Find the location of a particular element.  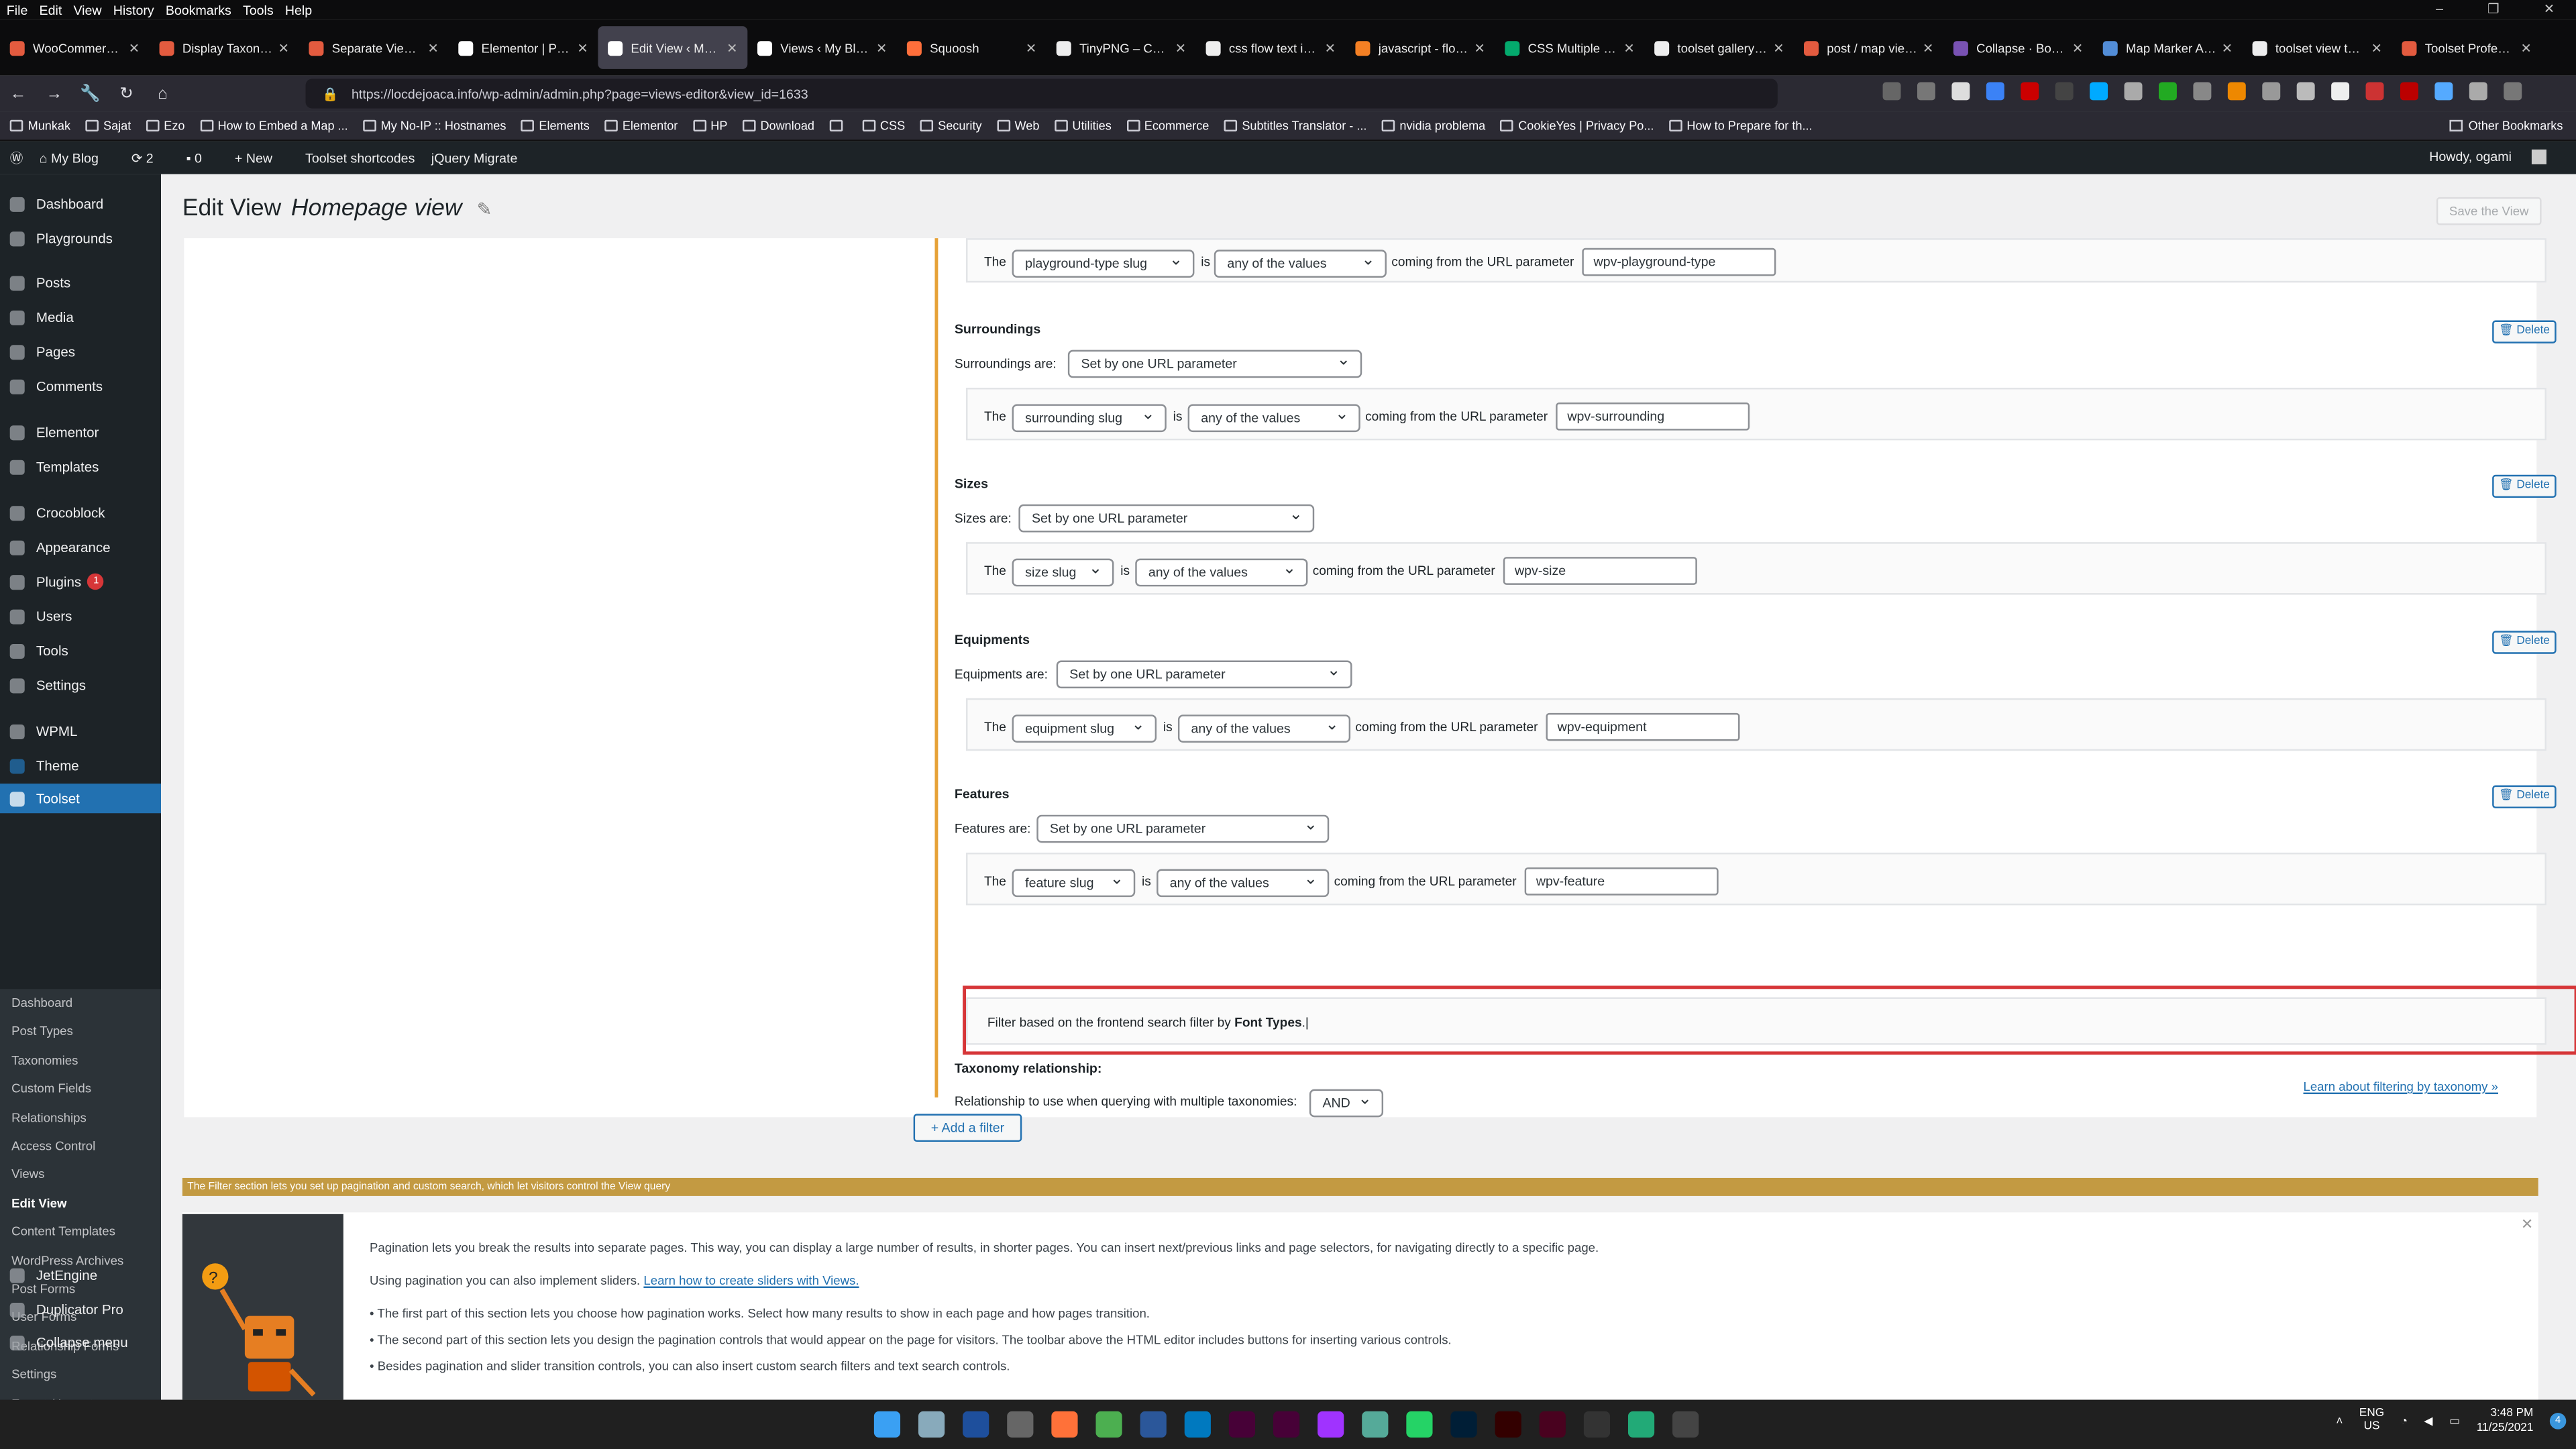

add-filter-button: + Add a filter is located at coordinates (967, 1128).